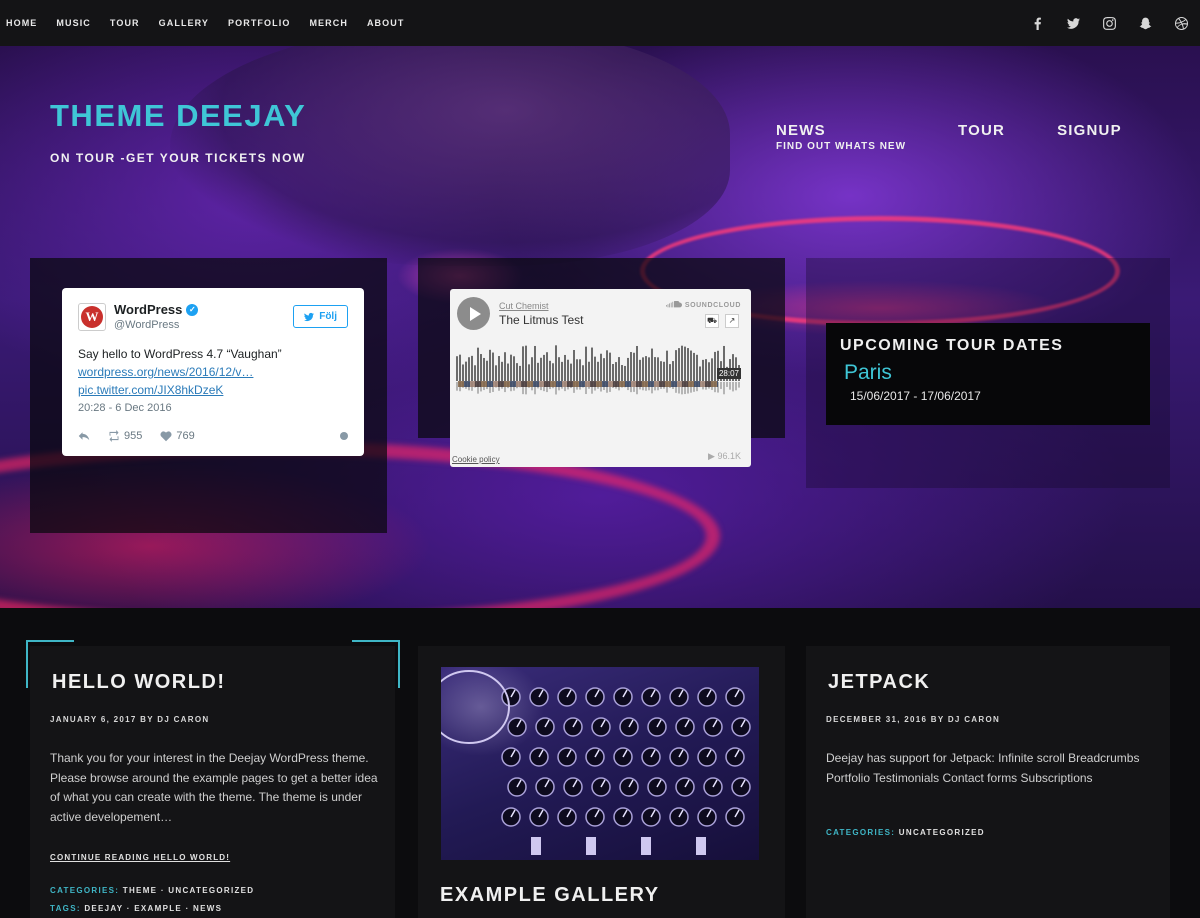 Image resolution: width=1200 pixels, height=918 pixels. I want to click on tour-city: Paris, so click(990, 373).